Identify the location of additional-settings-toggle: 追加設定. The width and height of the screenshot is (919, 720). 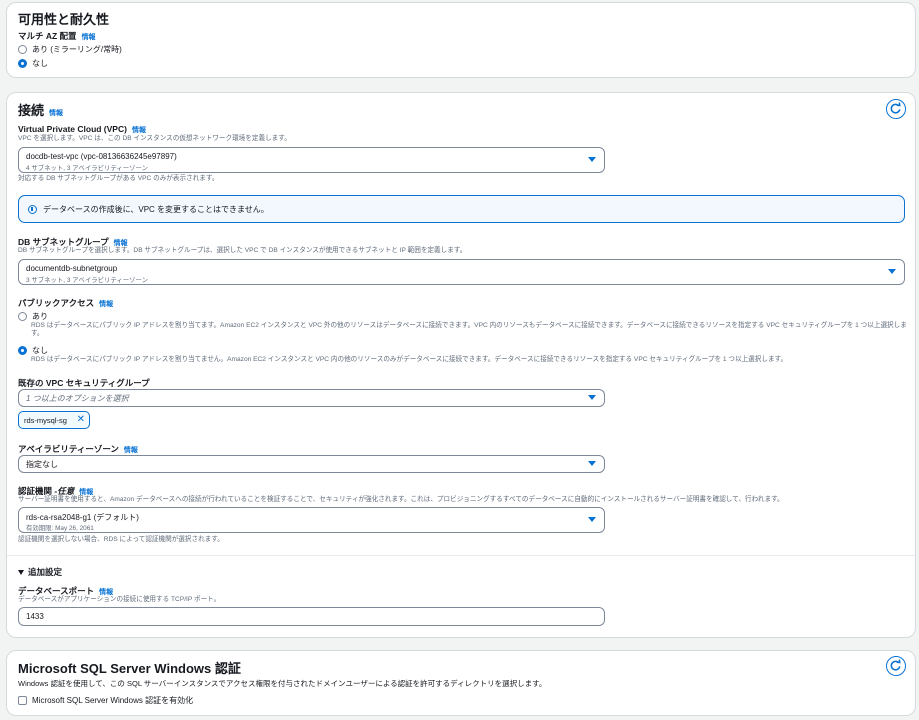
(40, 572).